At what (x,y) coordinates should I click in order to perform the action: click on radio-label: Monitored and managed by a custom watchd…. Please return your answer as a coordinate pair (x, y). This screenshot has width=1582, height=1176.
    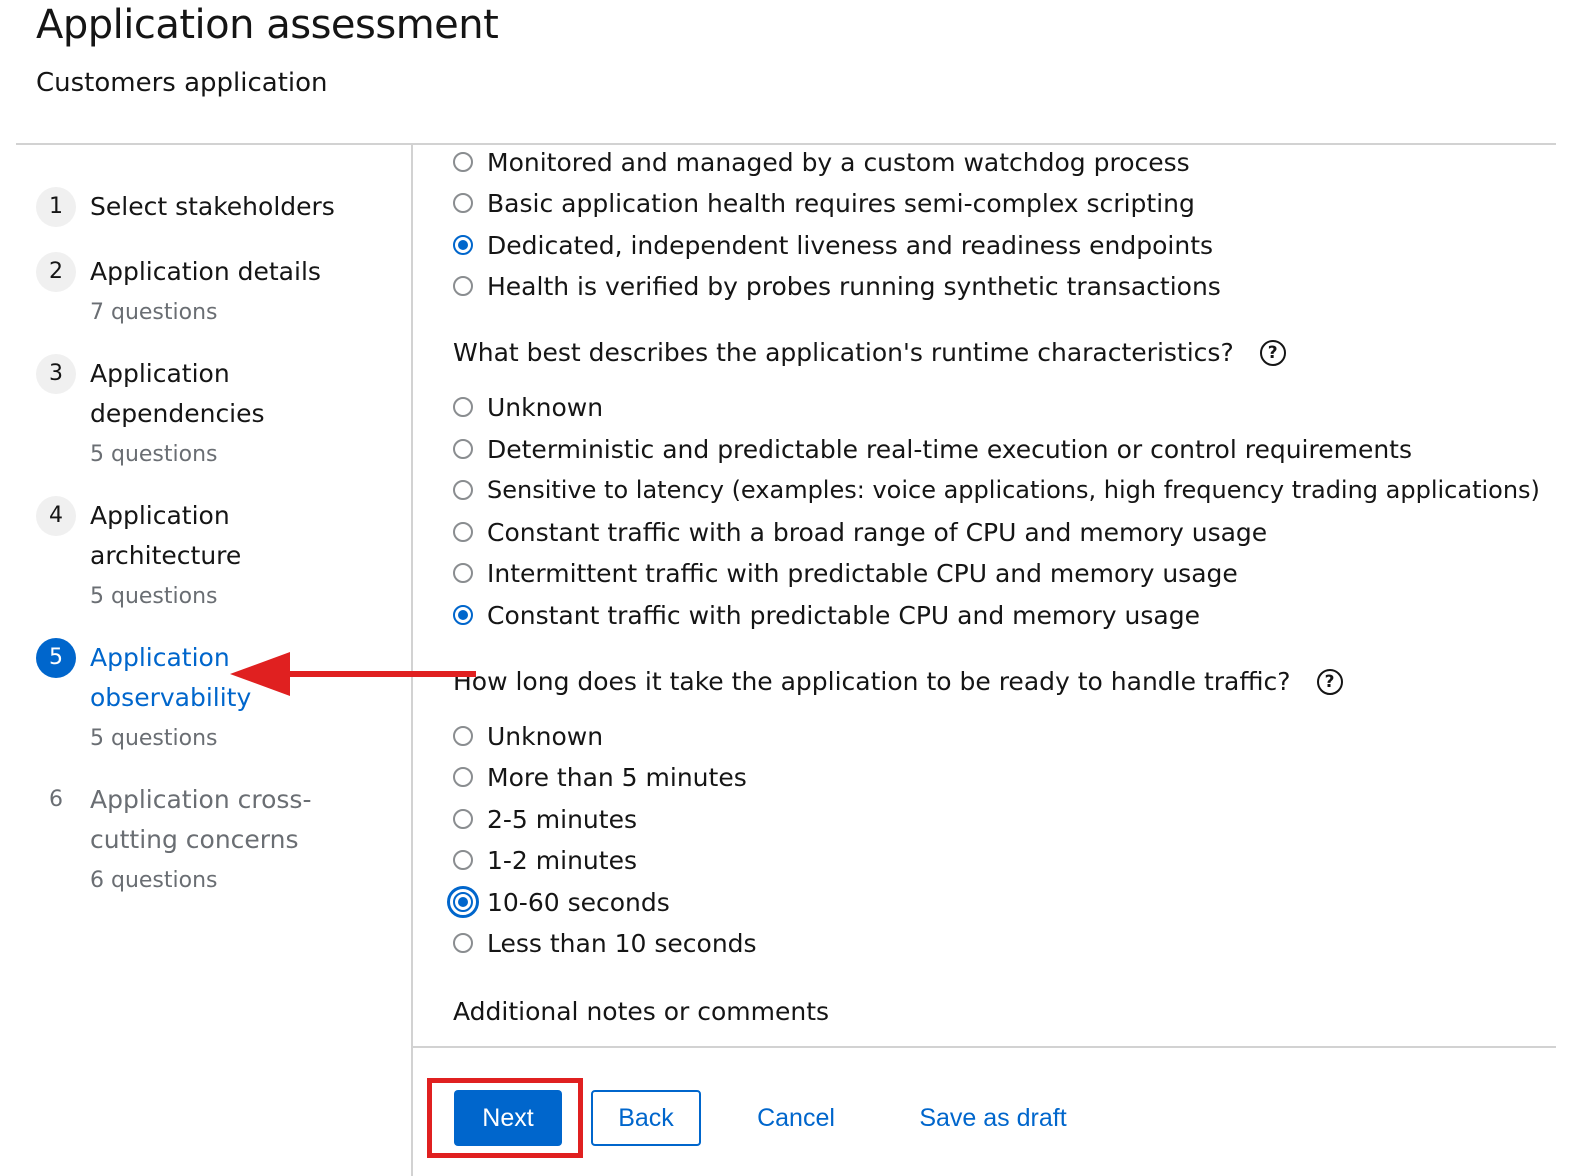
    Looking at the image, I should click on (838, 162).